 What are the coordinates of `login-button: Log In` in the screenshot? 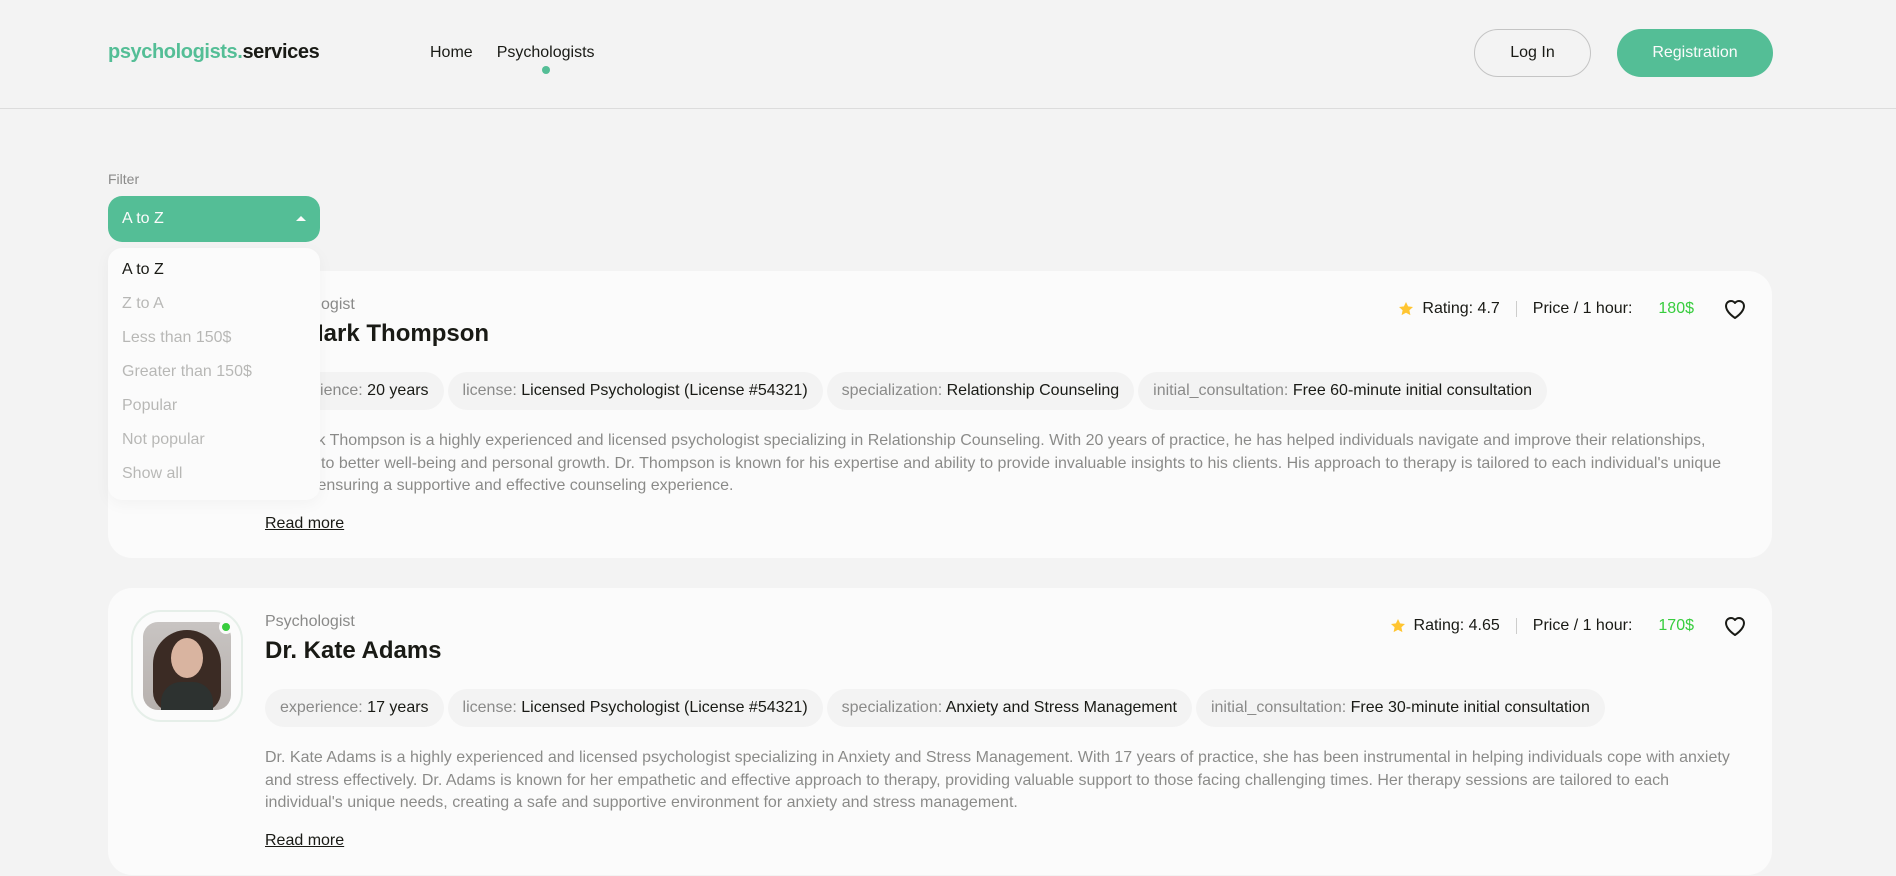 It's located at (1532, 53).